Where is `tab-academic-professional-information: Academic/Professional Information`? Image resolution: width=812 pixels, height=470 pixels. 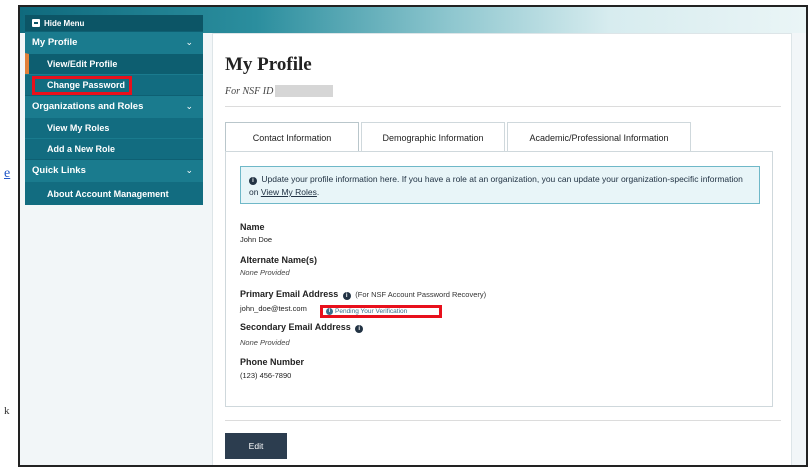 tab-academic-professional-information: Academic/Professional Information is located at coordinates (599, 137).